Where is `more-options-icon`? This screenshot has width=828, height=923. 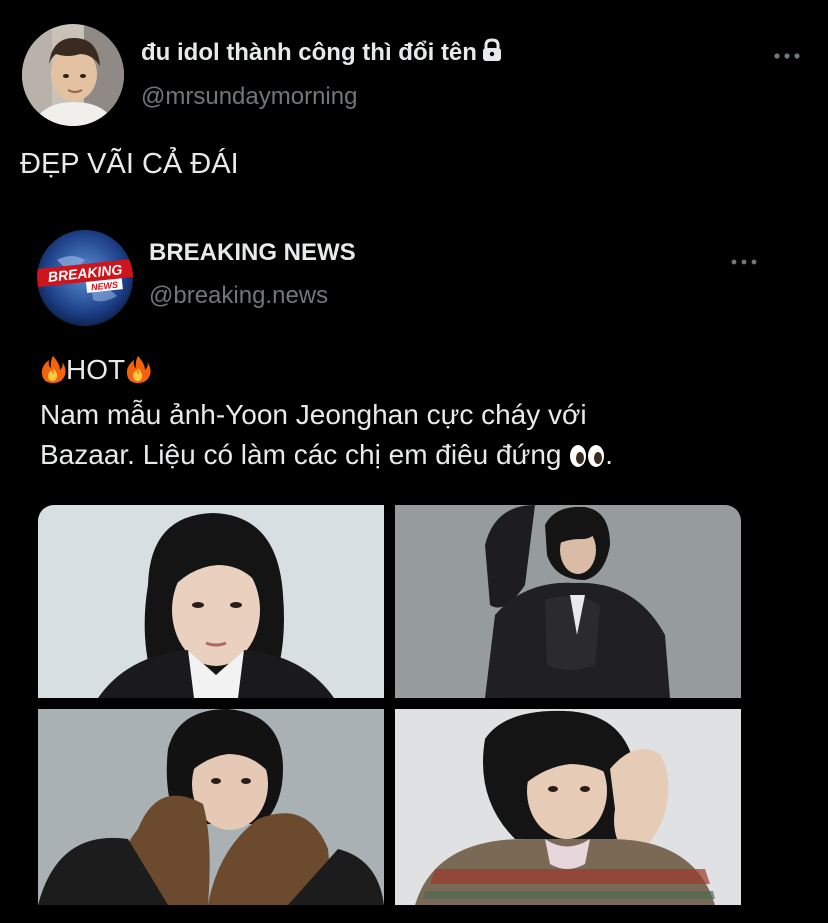 more-options-icon is located at coordinates (787, 56).